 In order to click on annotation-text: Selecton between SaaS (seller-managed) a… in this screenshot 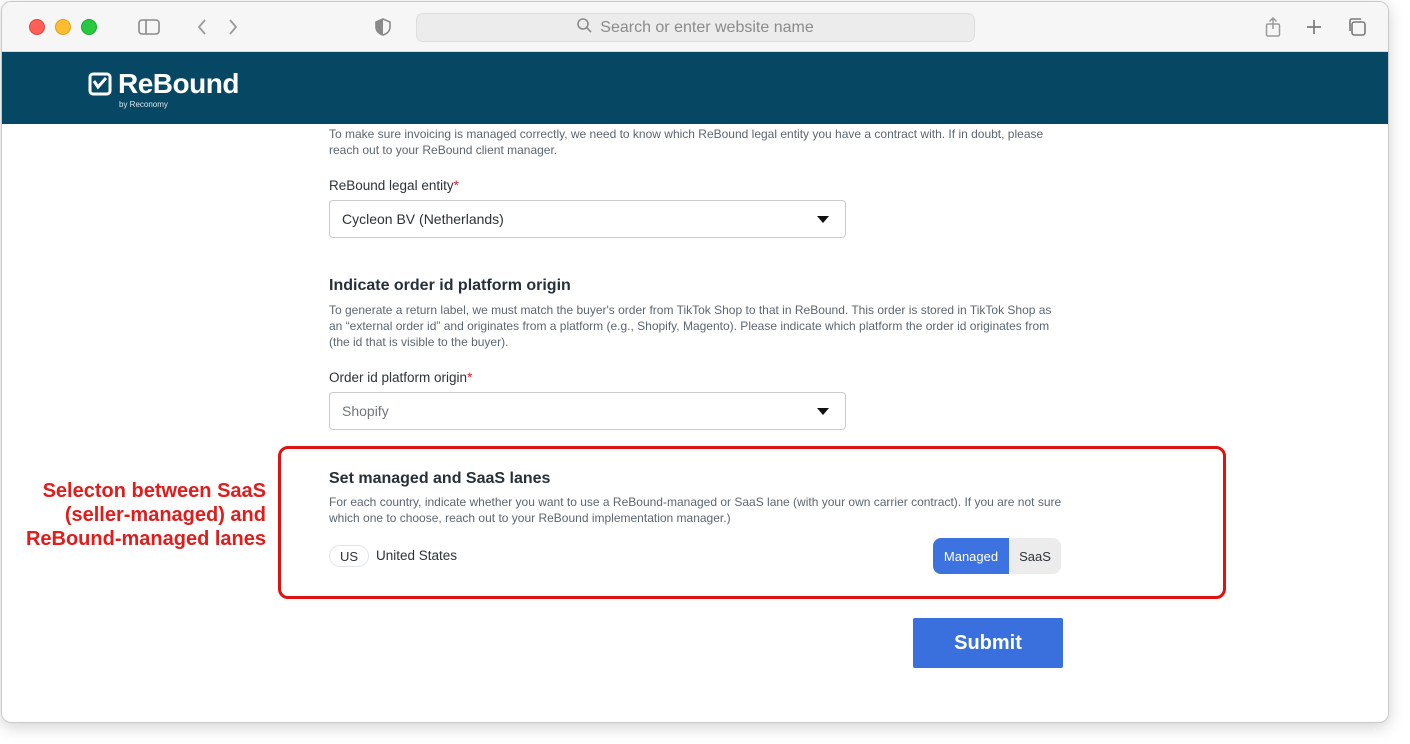, I will do `click(145, 515)`.